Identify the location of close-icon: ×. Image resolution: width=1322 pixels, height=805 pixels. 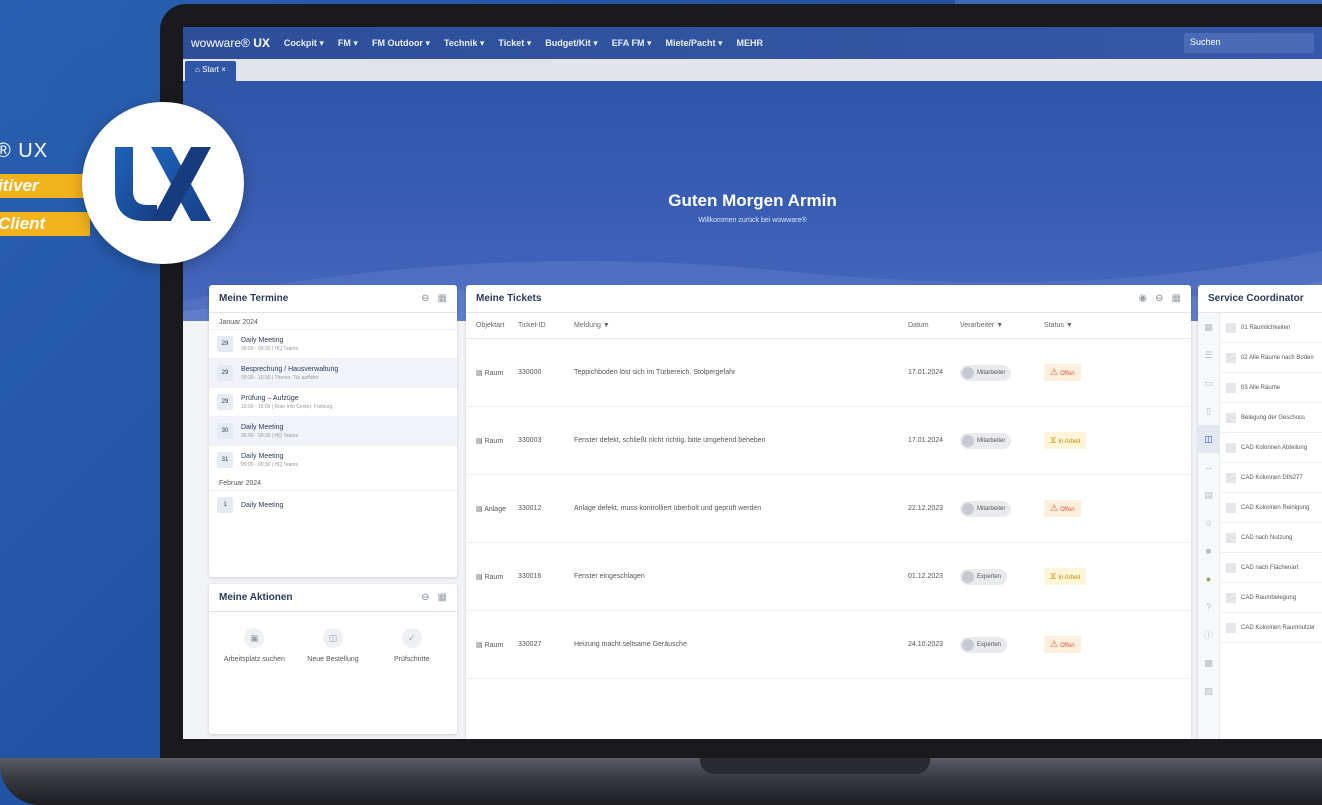
(223, 69).